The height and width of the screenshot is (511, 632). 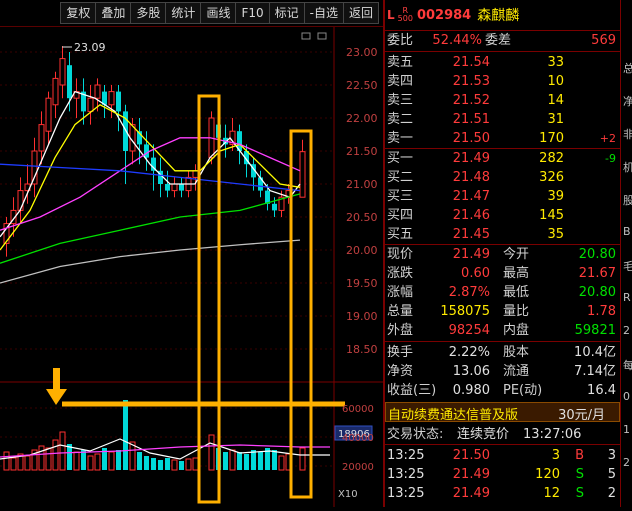 What do you see at coordinates (555, 196) in the screenshot?
I see `bids-volume: 39` at bounding box center [555, 196].